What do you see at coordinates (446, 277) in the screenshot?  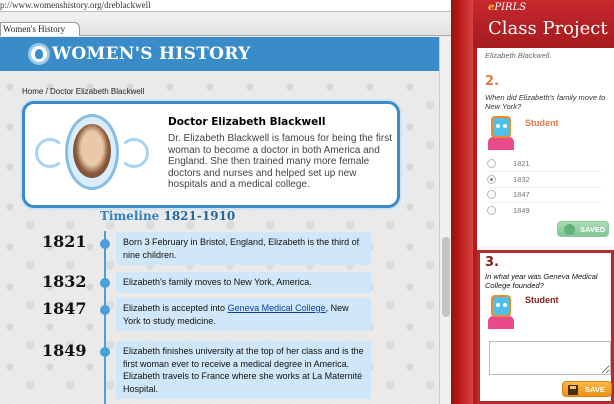 I see `scroll-thumb` at bounding box center [446, 277].